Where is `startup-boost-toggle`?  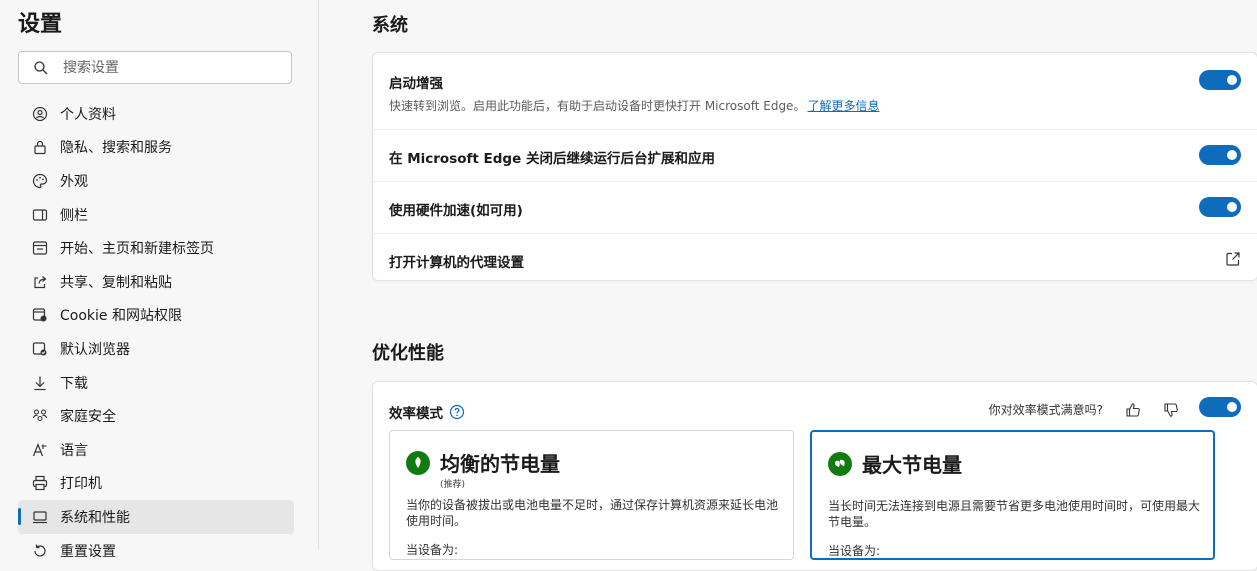 startup-boost-toggle is located at coordinates (1220, 80).